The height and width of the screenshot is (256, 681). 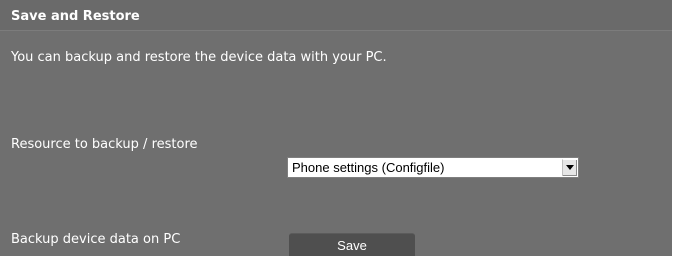 I want to click on dropdown-arrow-button, so click(x=569, y=167).